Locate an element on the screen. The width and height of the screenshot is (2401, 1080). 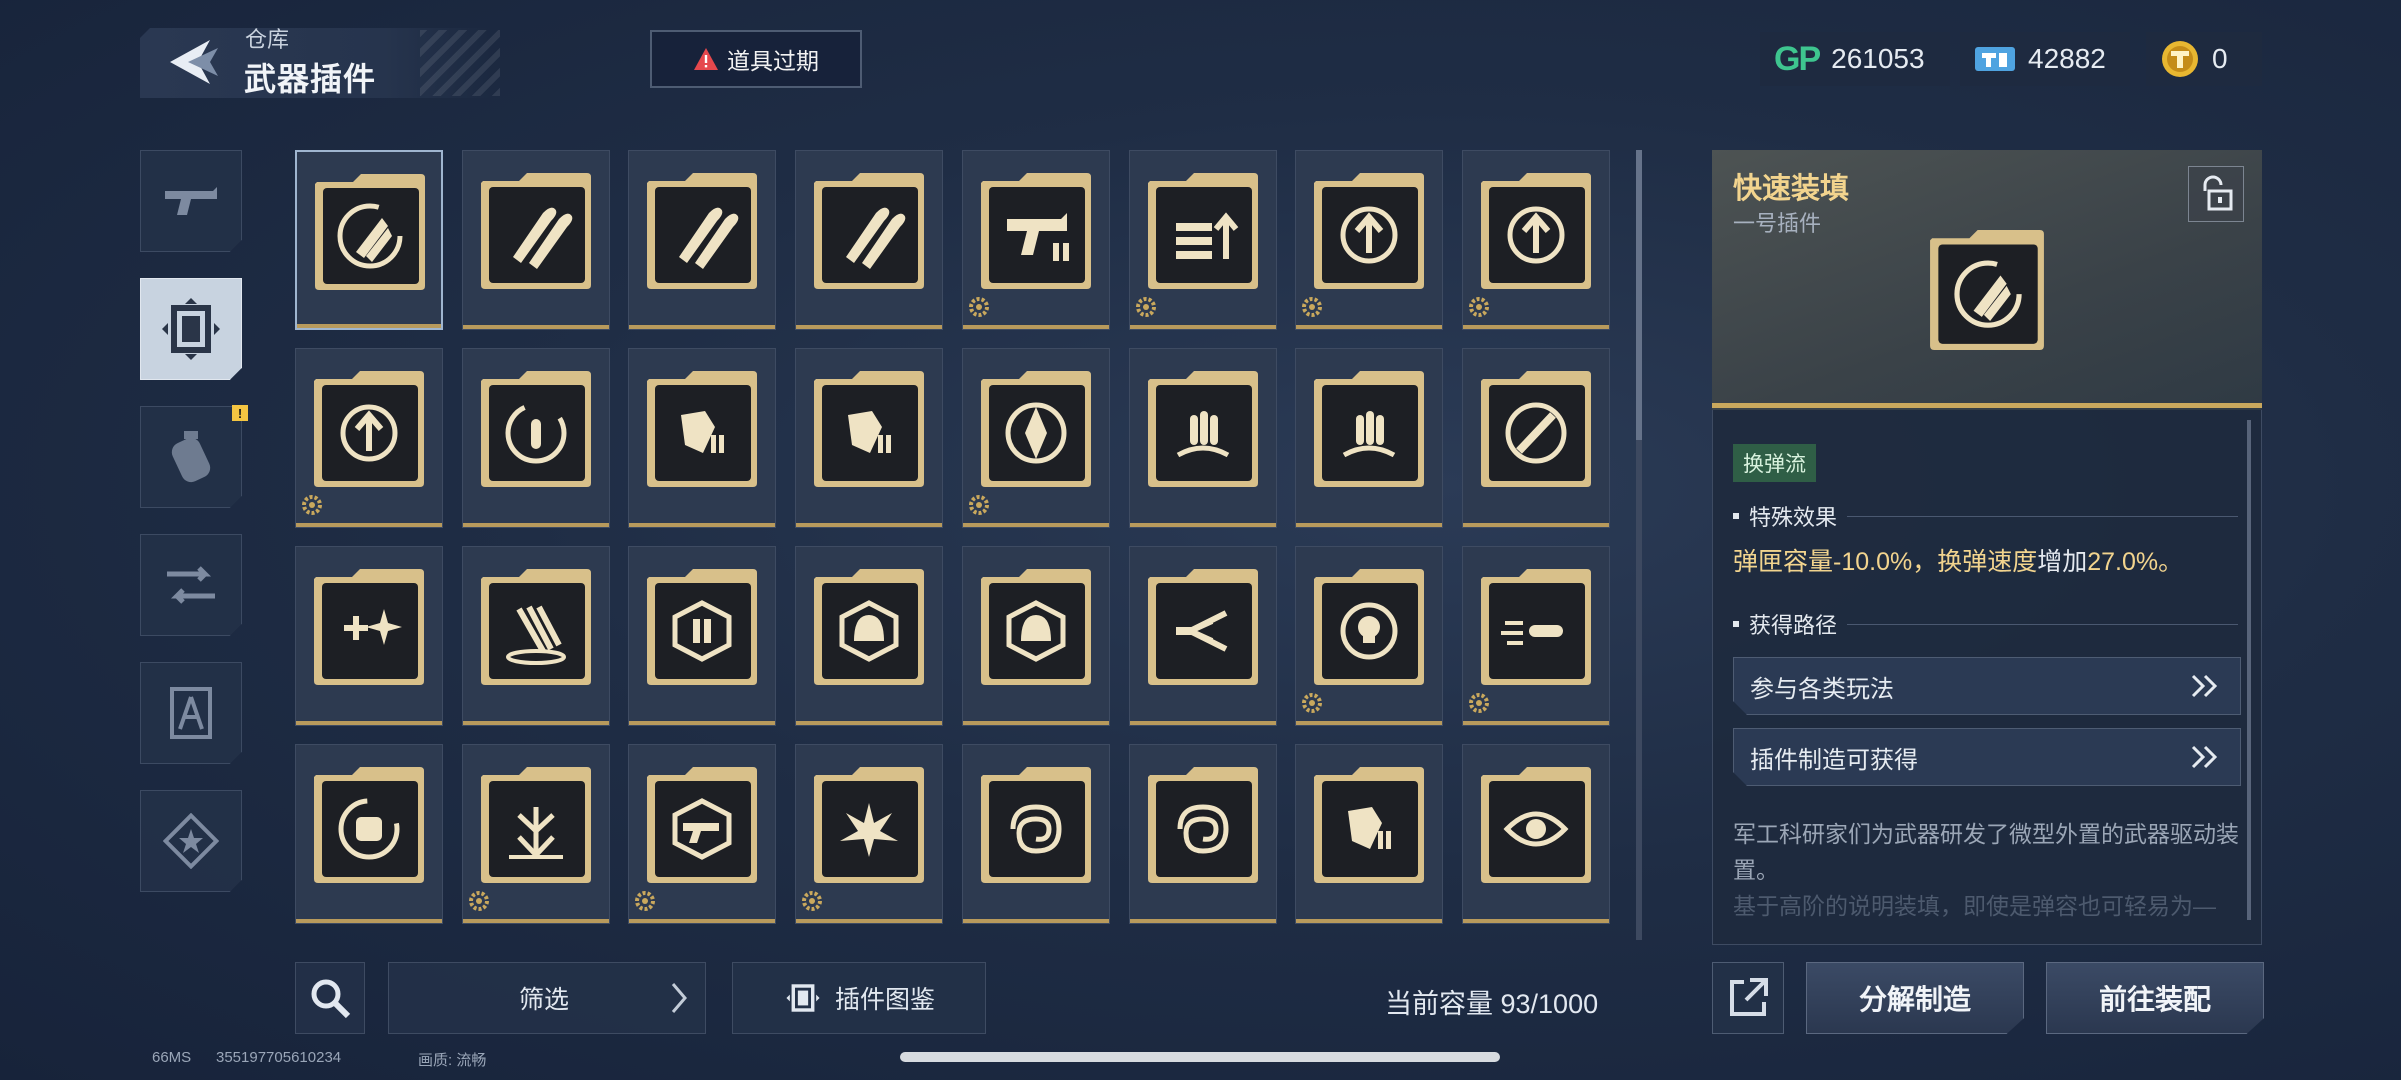
vortex-icon is located at coordinates (1036, 825).